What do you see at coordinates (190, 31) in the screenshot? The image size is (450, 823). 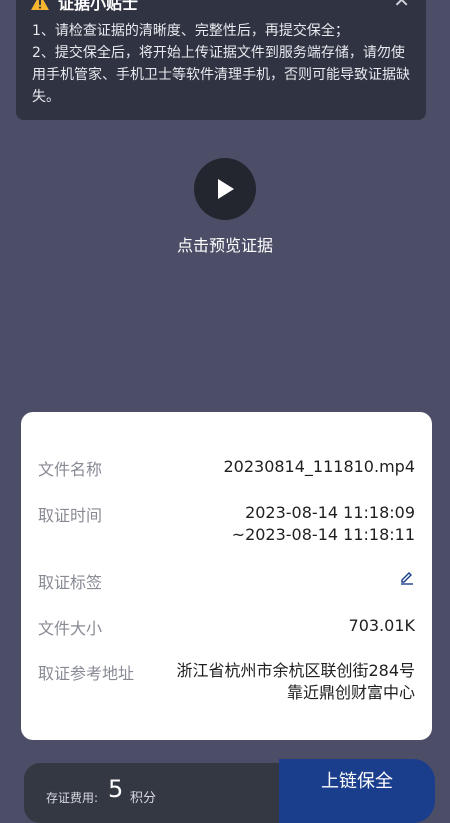 I see `tip-line-1: 1、请检查证据的清晰度、完整性后，再提交保全；` at bounding box center [190, 31].